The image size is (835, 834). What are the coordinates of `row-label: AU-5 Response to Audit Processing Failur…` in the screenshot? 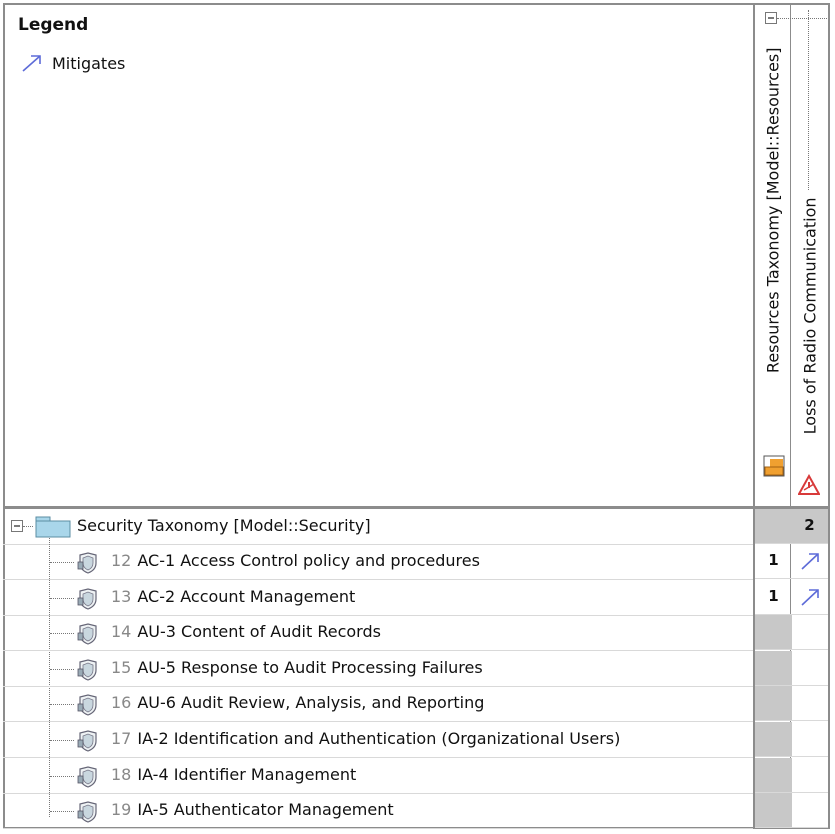 It's located at (310, 667).